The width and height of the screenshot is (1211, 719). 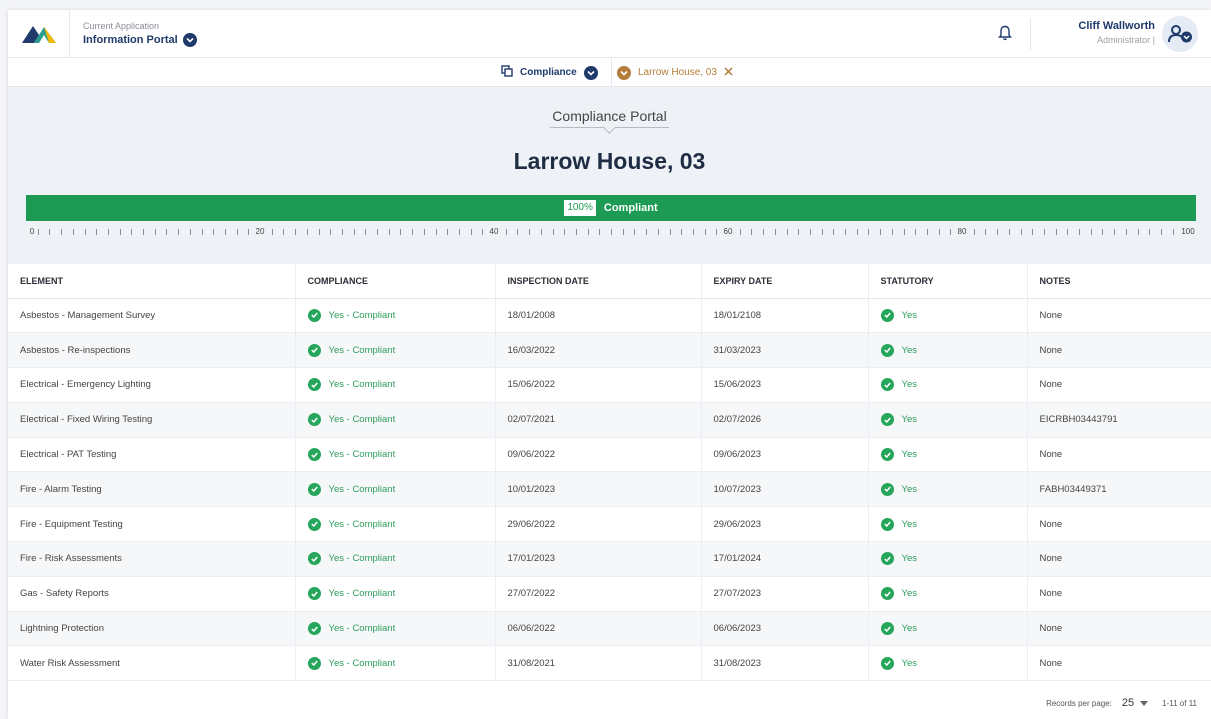 What do you see at coordinates (1144, 703) in the screenshot?
I see `caret-down-icon` at bounding box center [1144, 703].